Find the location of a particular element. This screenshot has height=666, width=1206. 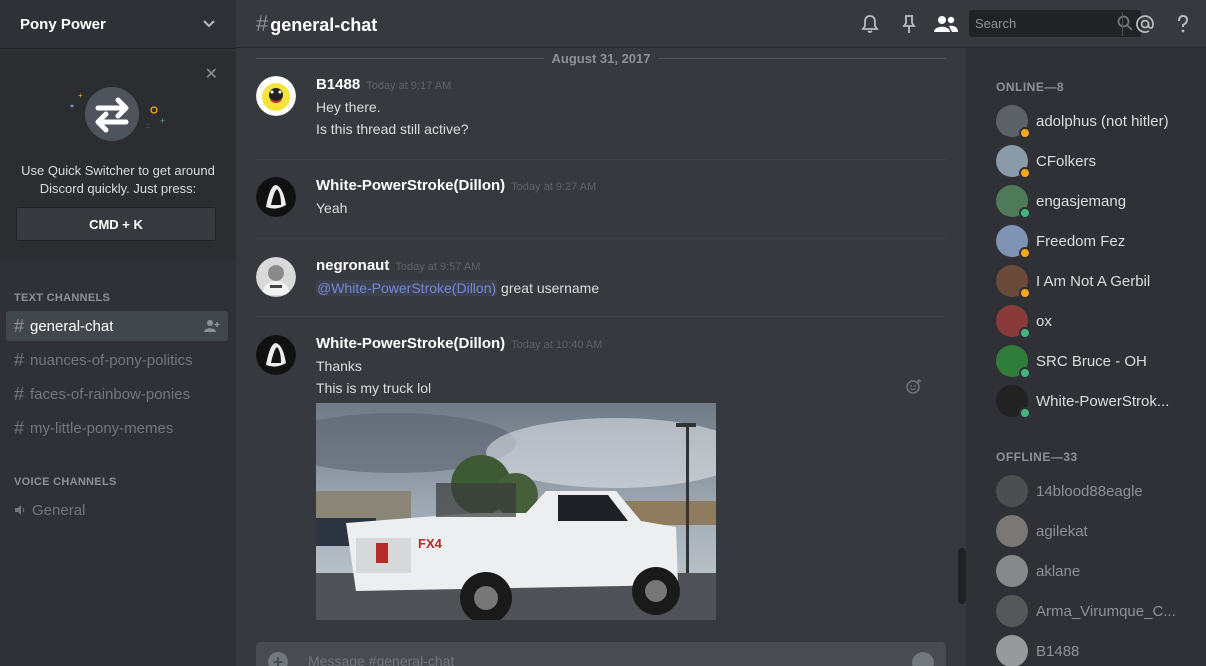

member-item: Freedom Fez is located at coordinates (1096, 241).